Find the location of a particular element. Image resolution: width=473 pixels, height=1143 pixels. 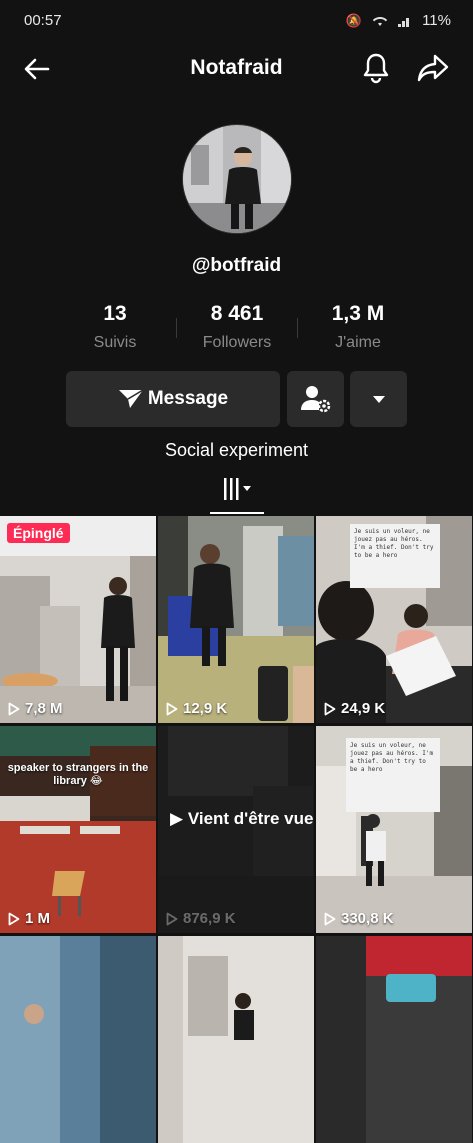

status-icons: 🔕 11% is located at coordinates (398, 20).